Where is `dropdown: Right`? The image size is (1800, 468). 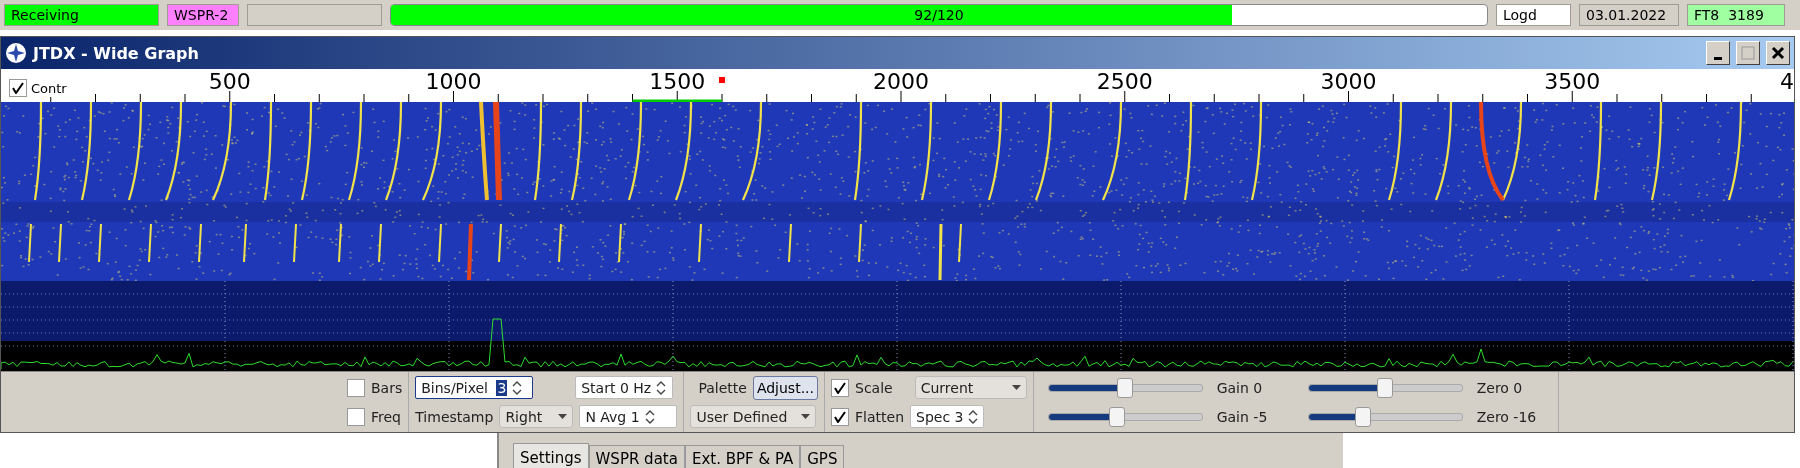
dropdown: Right is located at coordinates (536, 416).